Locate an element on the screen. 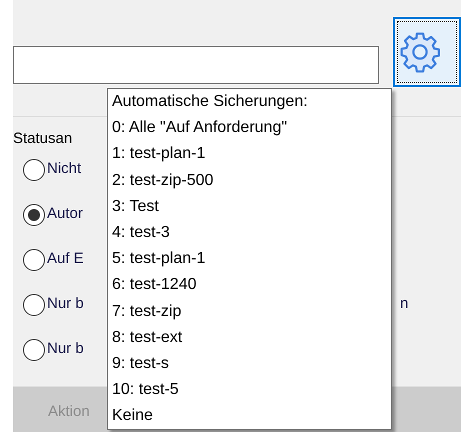 The width and height of the screenshot is (461, 432). tooltip-line: 8: test-ext is located at coordinates (148, 338).